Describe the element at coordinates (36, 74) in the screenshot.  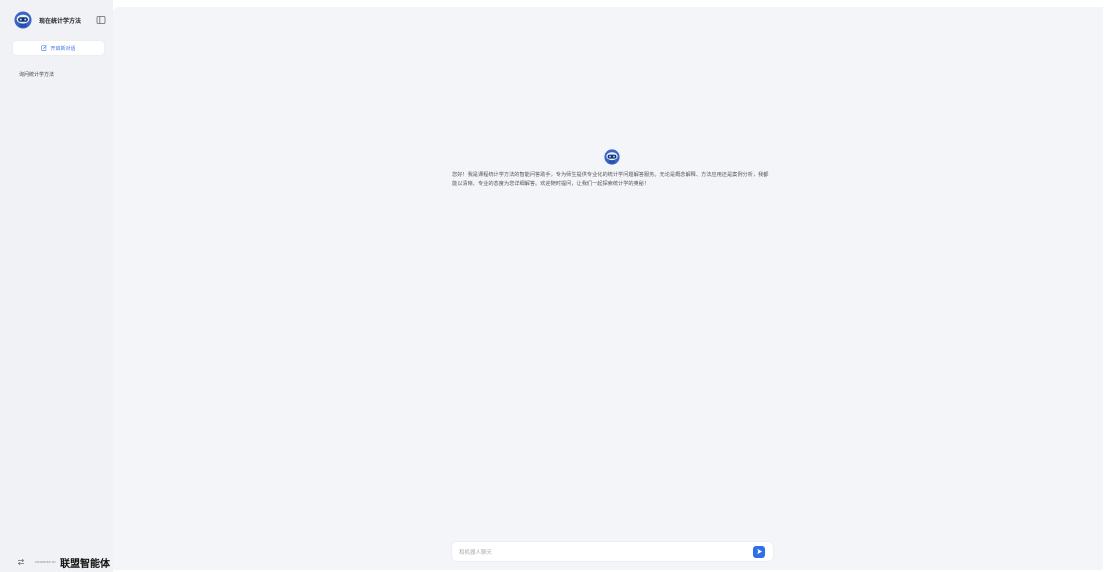
I see `history-item: 询问统计学方法` at that location.